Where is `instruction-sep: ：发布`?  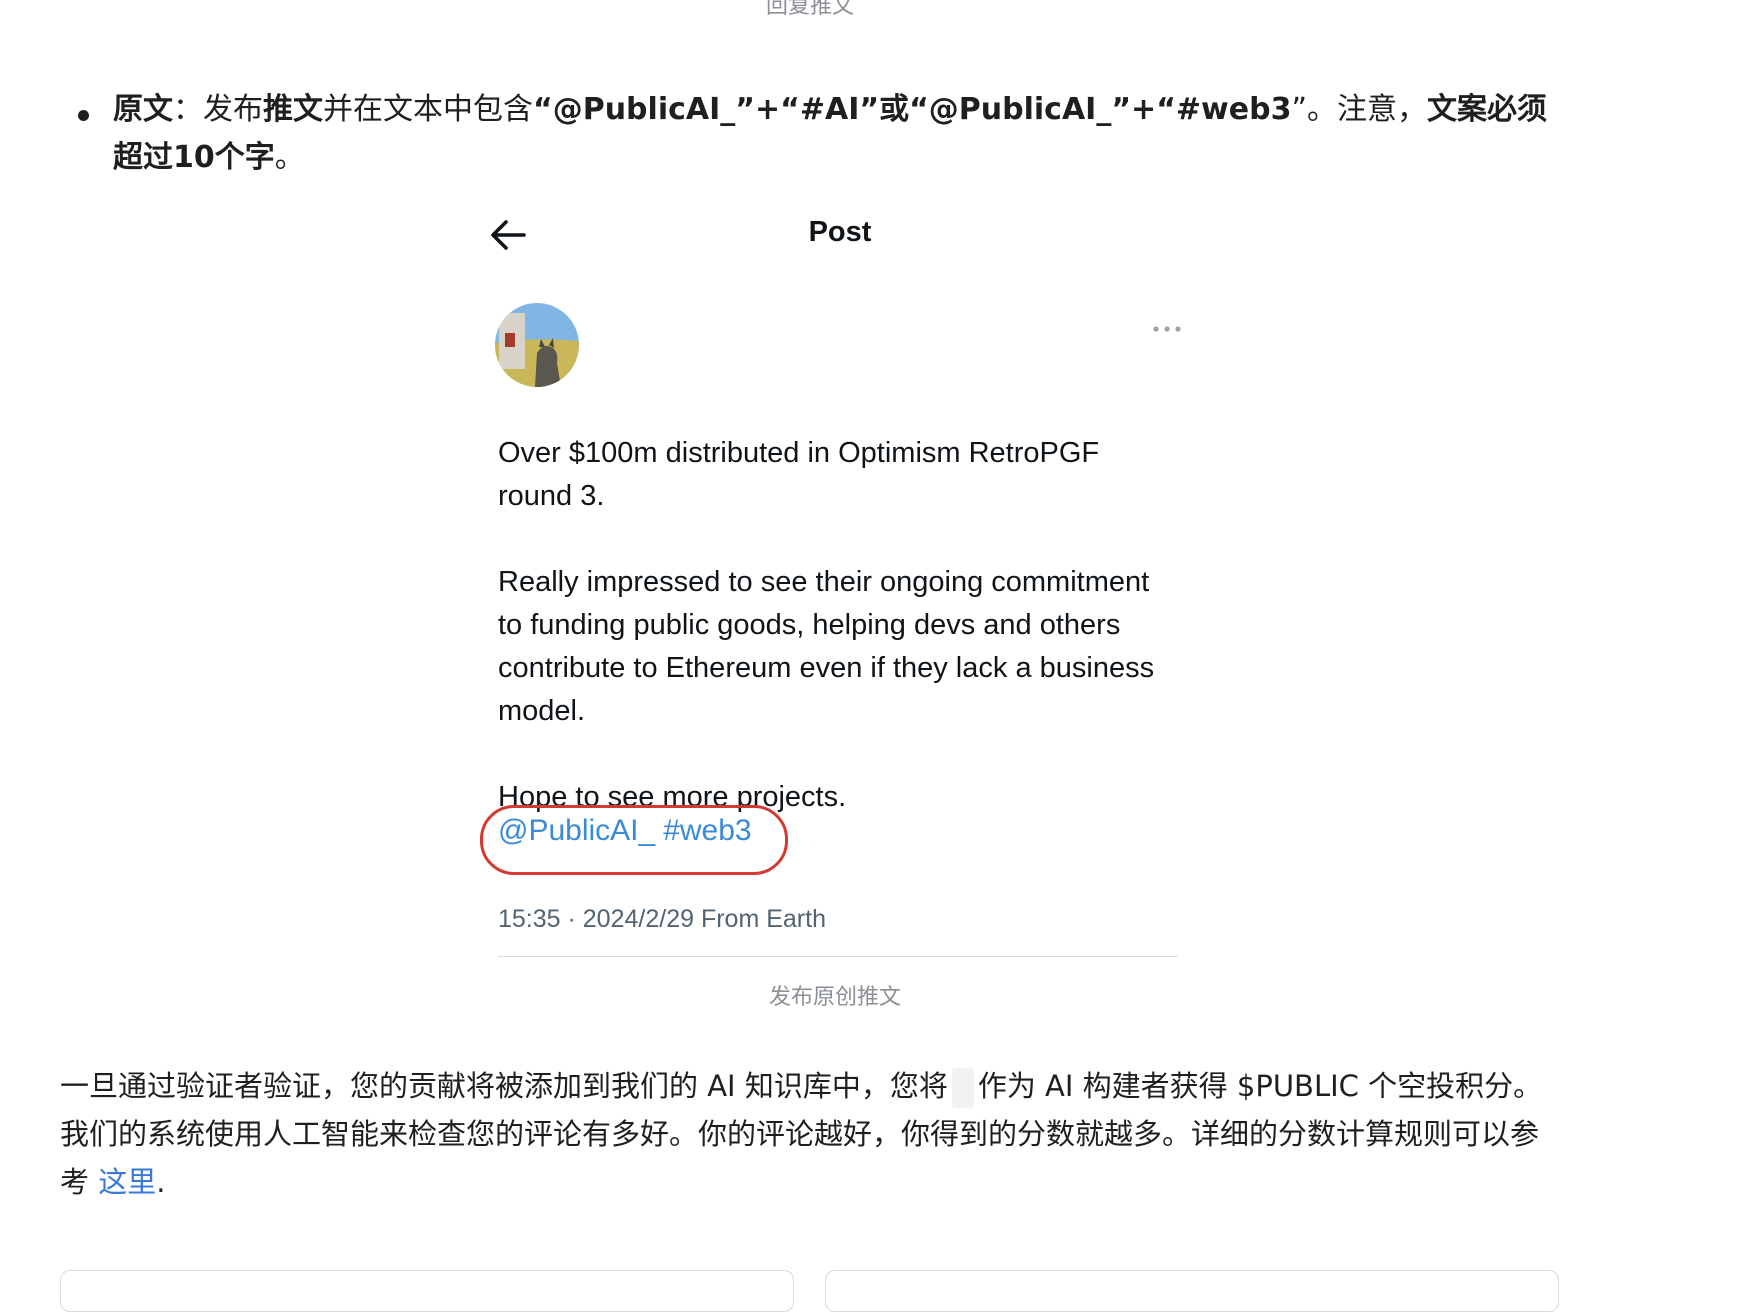
instruction-sep: ：发布 is located at coordinates (218, 109).